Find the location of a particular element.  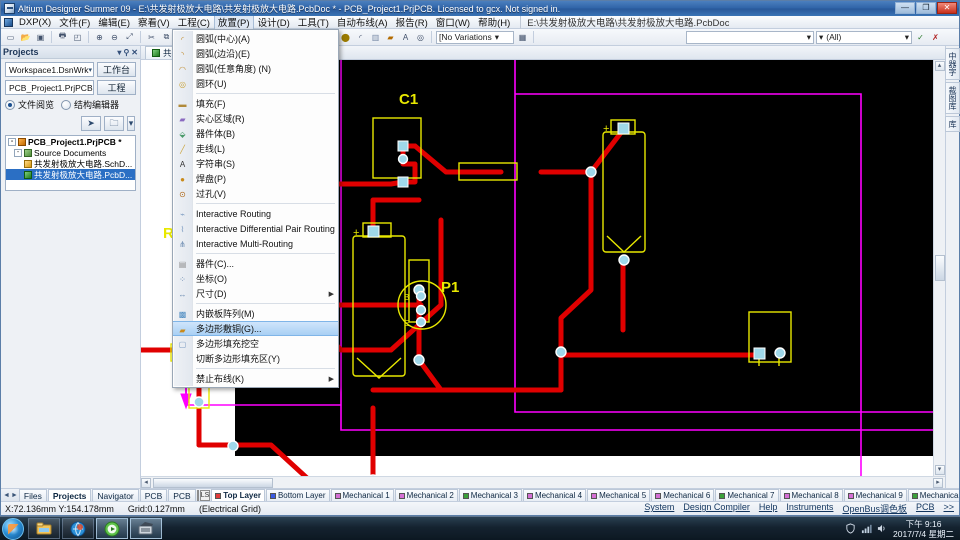

scroll-thumb-horizontal is located at coordinates (213, 482).